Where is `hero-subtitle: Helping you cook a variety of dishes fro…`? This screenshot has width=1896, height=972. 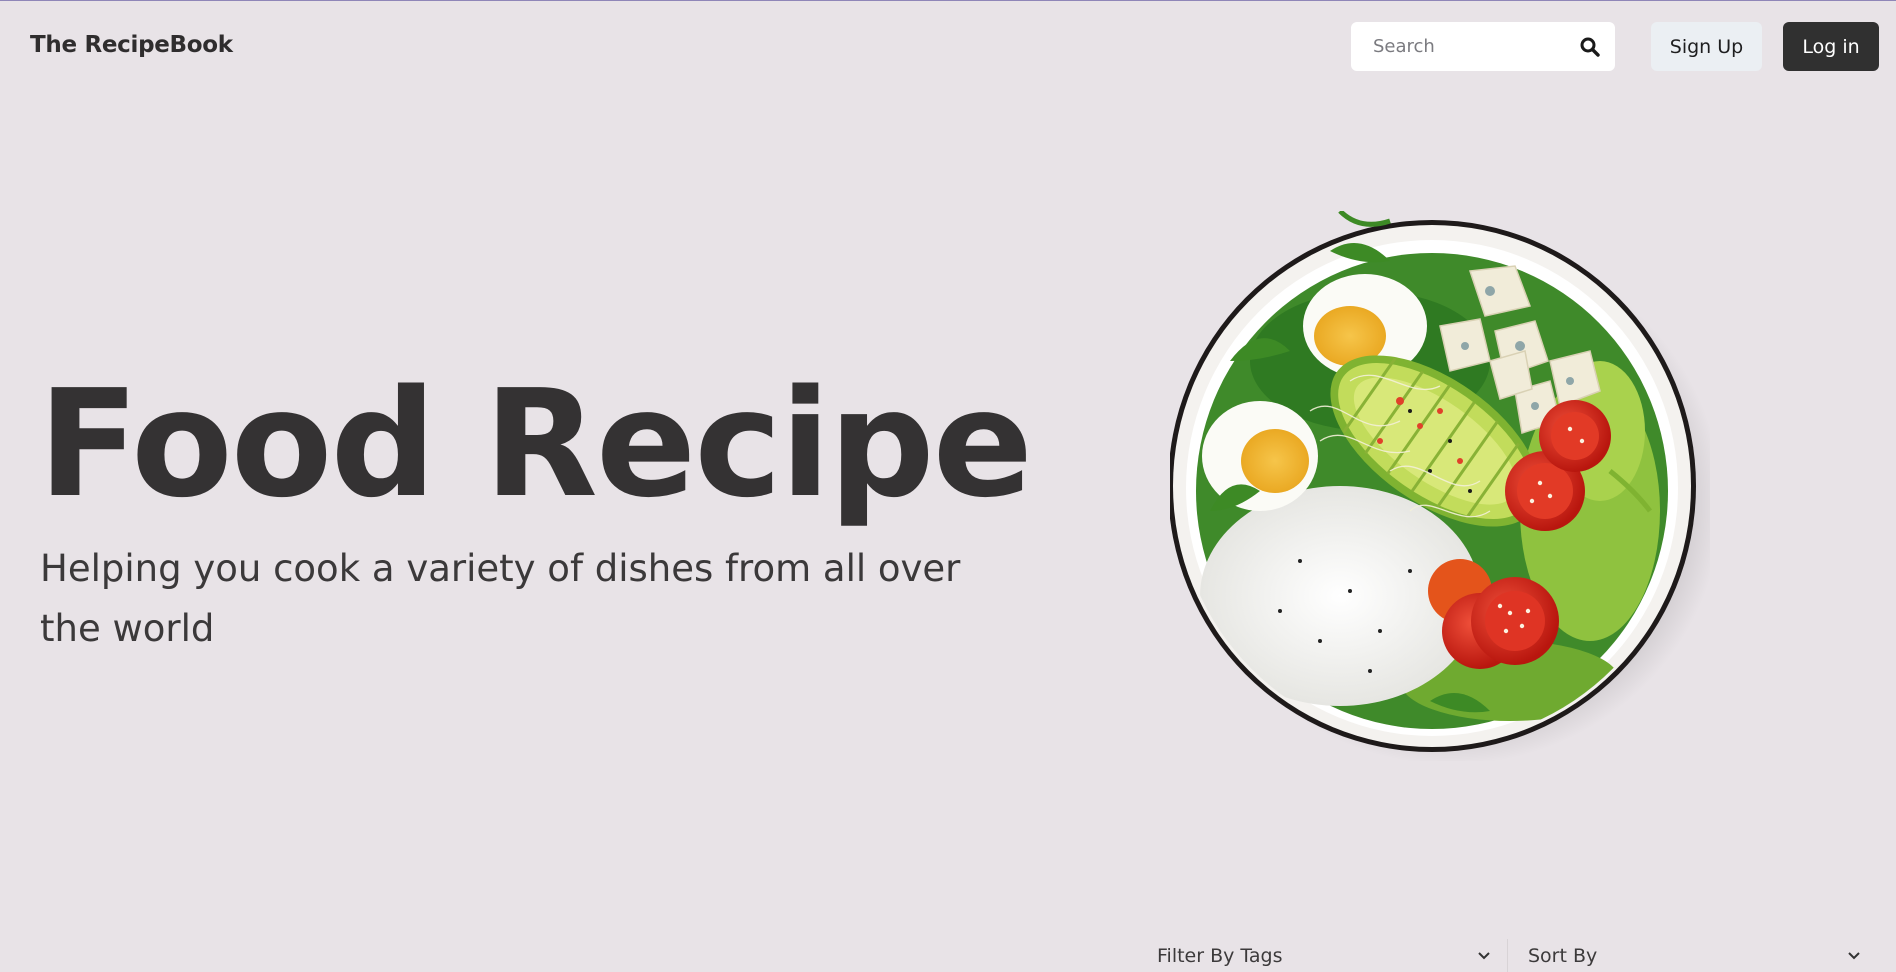
hero-subtitle: Helping you cook a variety of dishes fro… is located at coordinates (500, 598).